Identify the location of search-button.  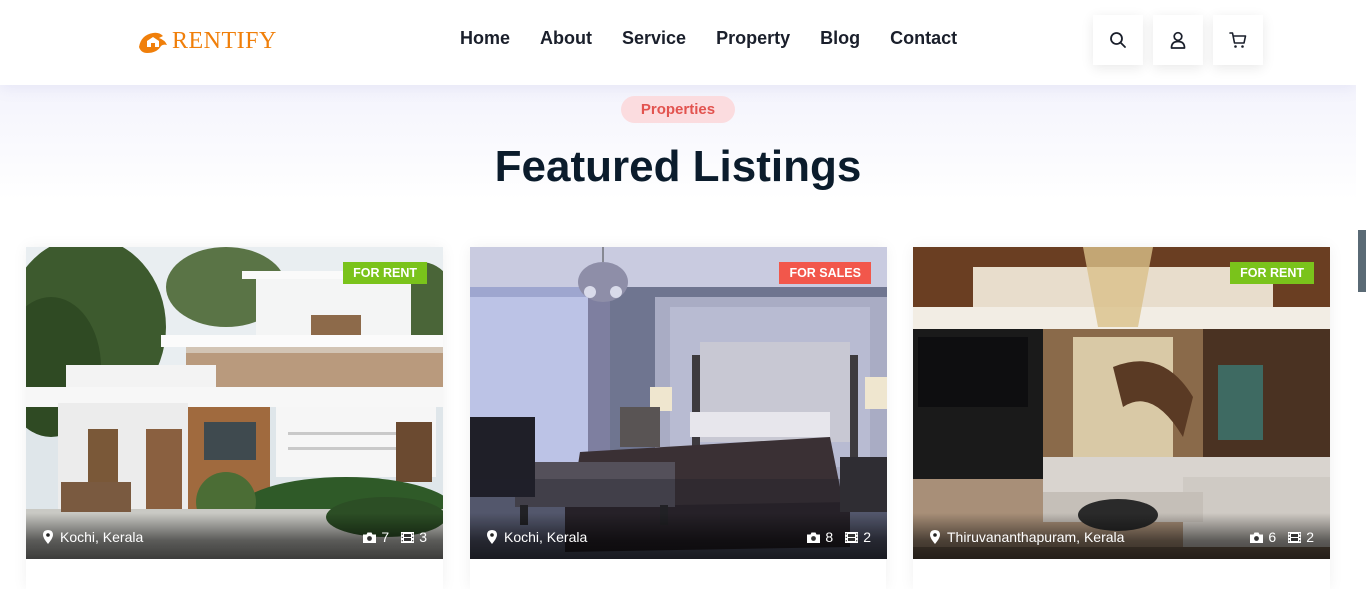
(1118, 40).